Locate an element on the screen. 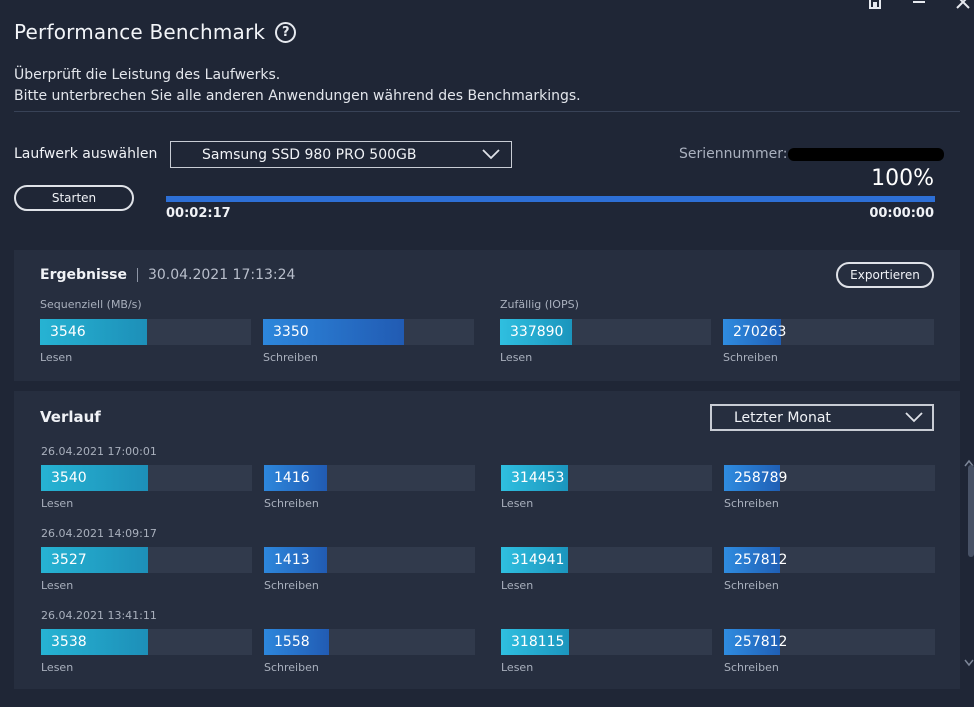 This screenshot has width=974, height=707. rnd-read-bar: 314941 is located at coordinates (606, 560).